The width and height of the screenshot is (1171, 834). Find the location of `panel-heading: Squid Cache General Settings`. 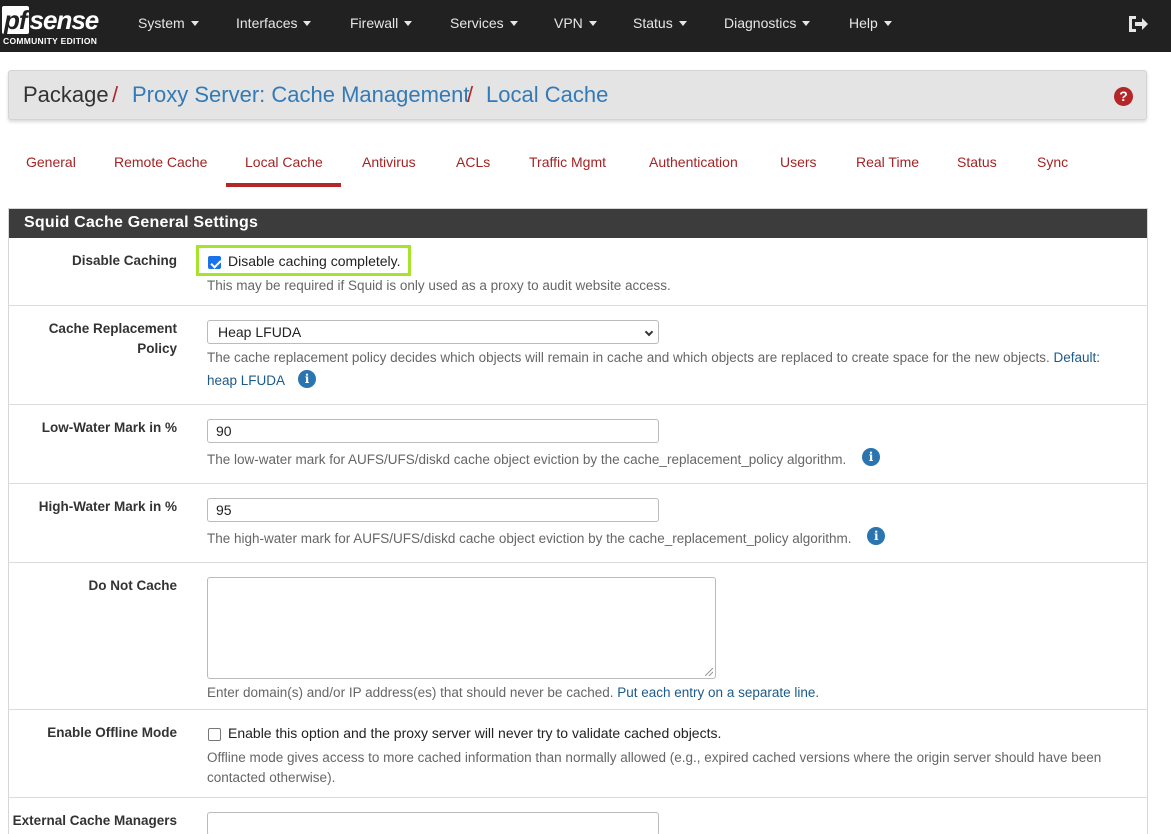

panel-heading: Squid Cache General Settings is located at coordinates (578, 223).